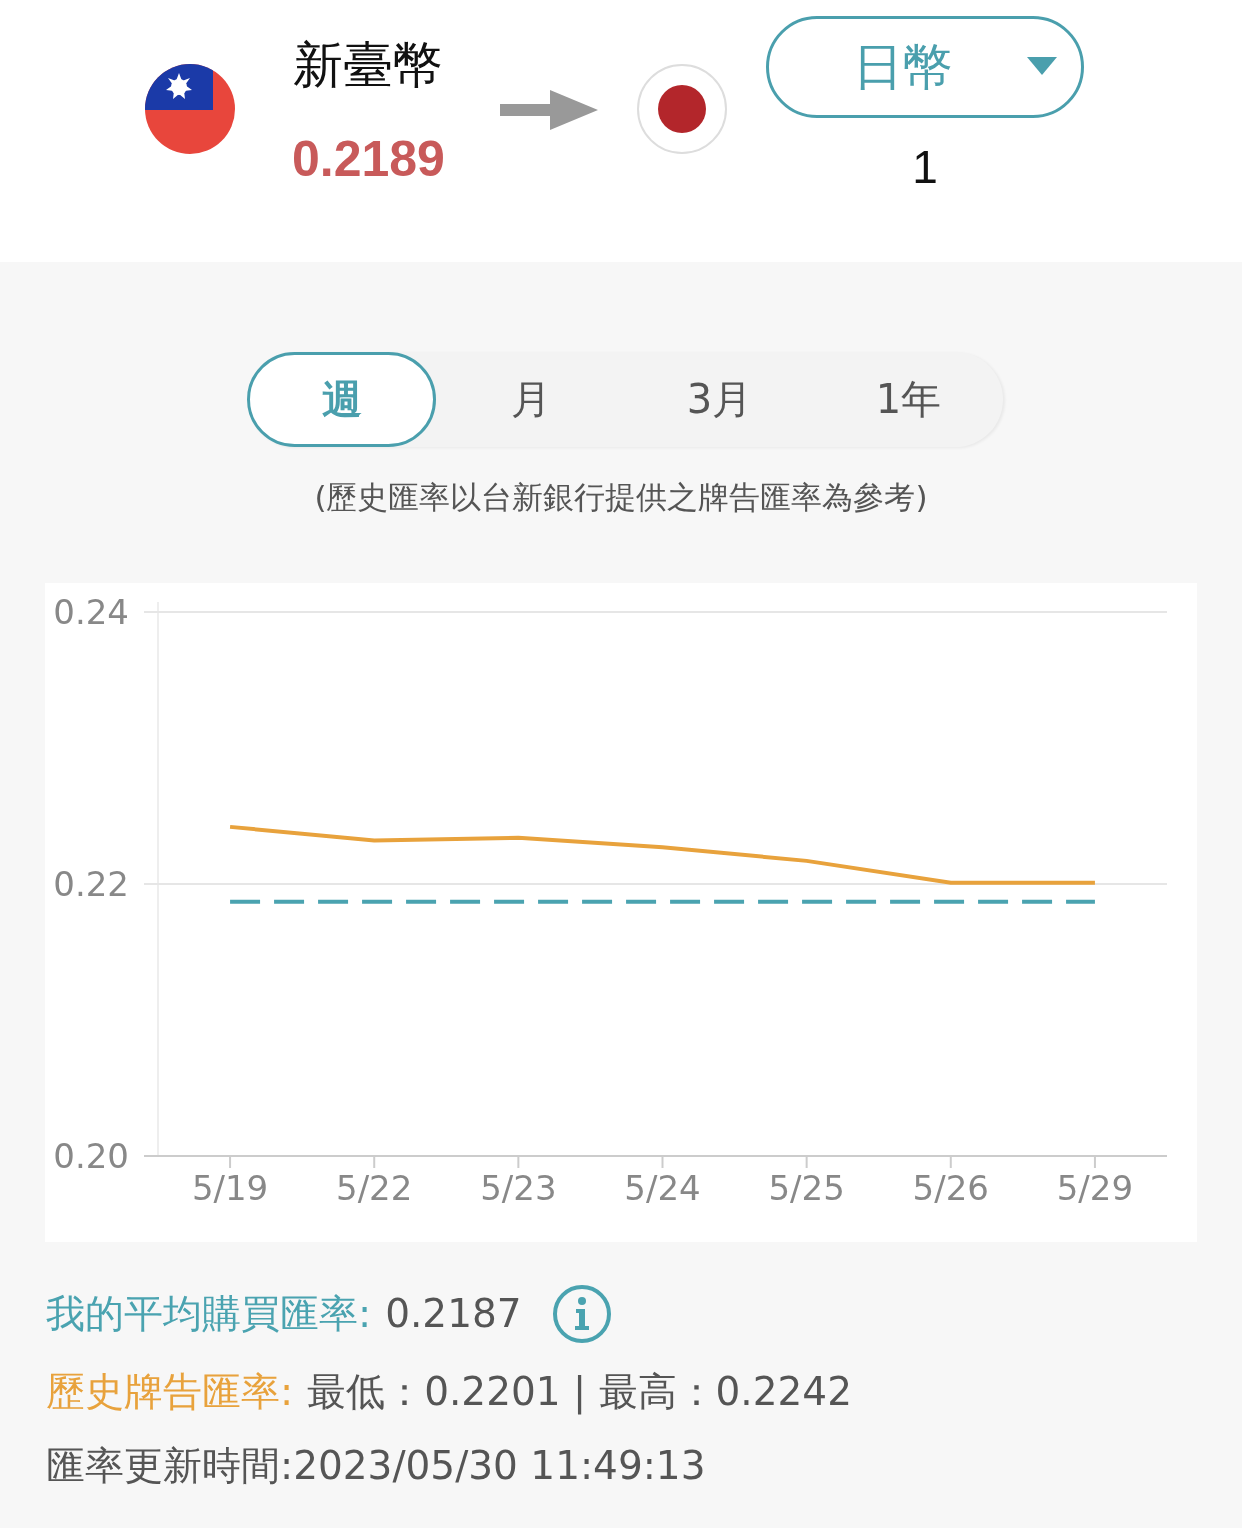 The height and width of the screenshot is (1528, 1242). Describe the element at coordinates (1041, 67) in the screenshot. I see `caret-icon` at that location.